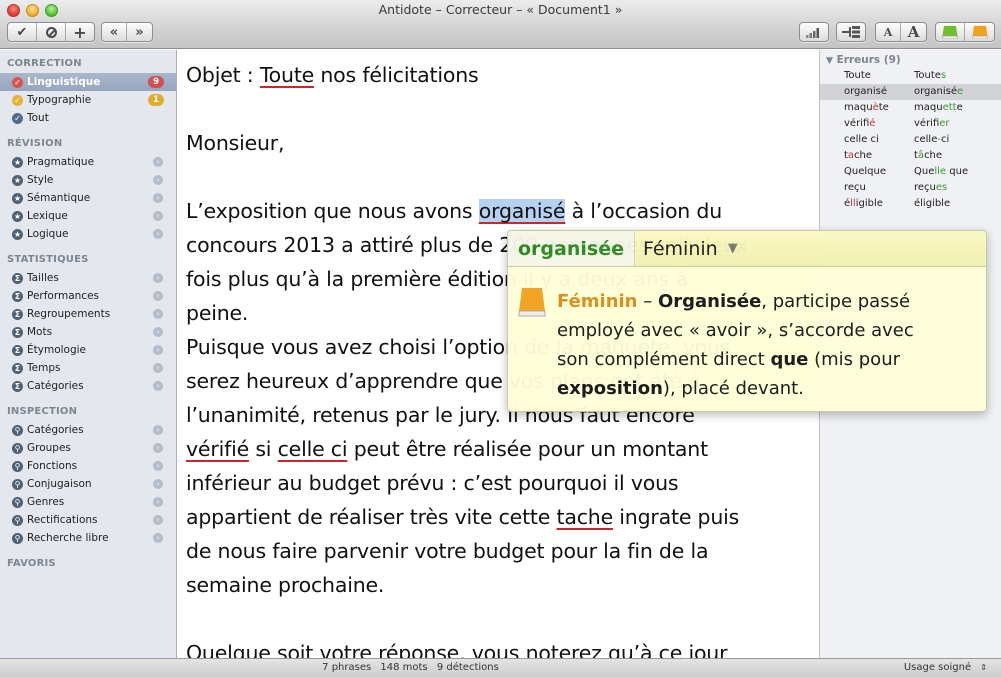 The height and width of the screenshot is (677, 1001). I want to click on sidebar-item-tailles: Σ Tailles ›, so click(88, 278).